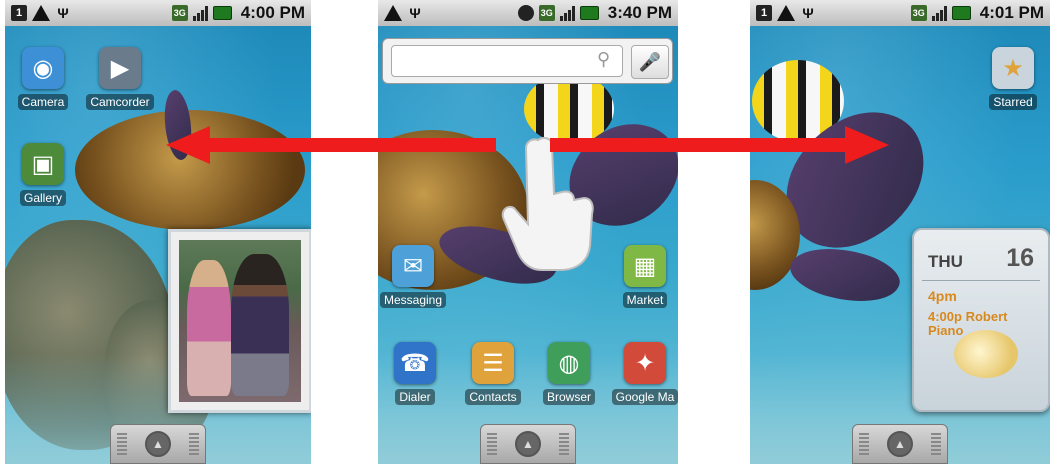 The image size is (1053, 464). What do you see at coordinates (1013, 68) in the screenshot?
I see `starred-contact-icon: ★` at bounding box center [1013, 68].